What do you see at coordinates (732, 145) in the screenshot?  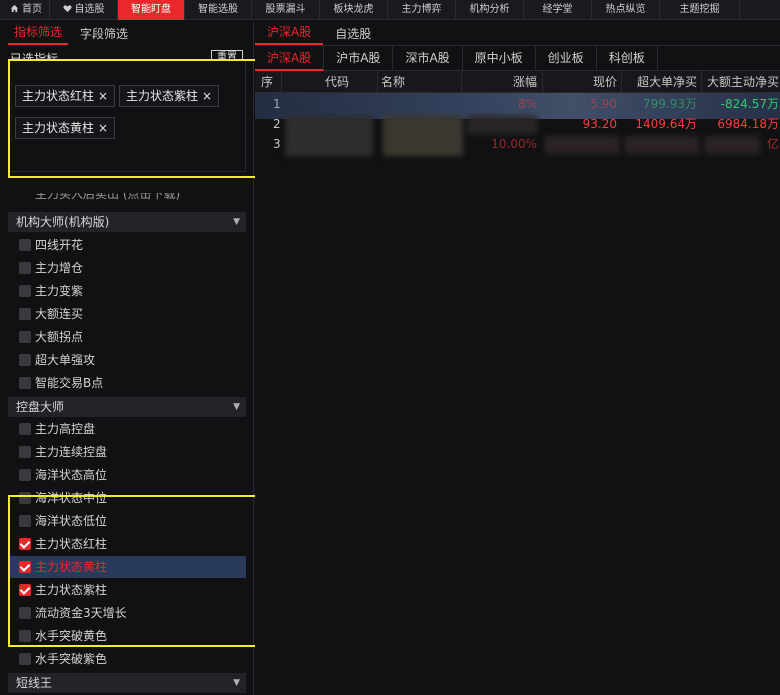 I see `redacted-big-net` at bounding box center [732, 145].